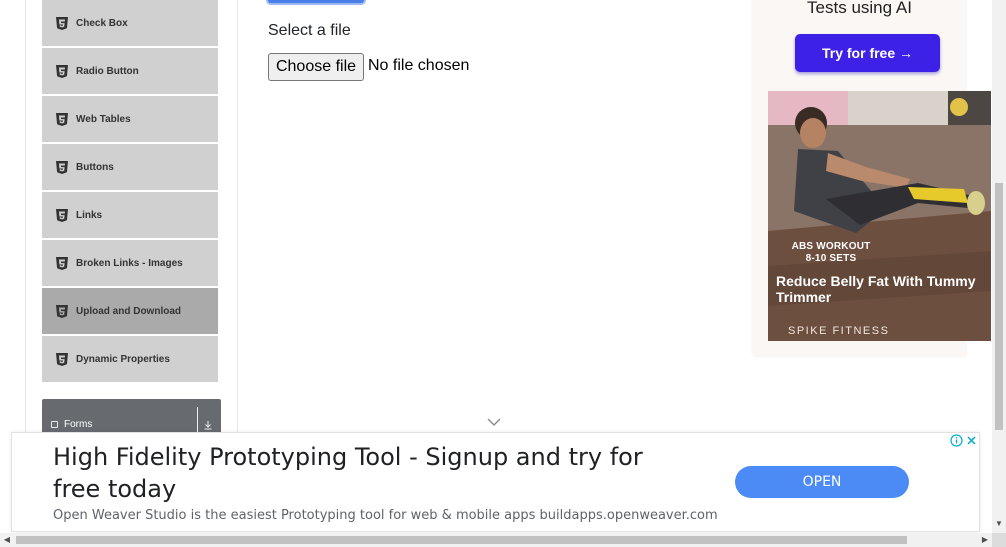 The height and width of the screenshot is (547, 1006). What do you see at coordinates (130, 167) in the screenshot?
I see `sidebar-item-buttons: Buttons` at bounding box center [130, 167].